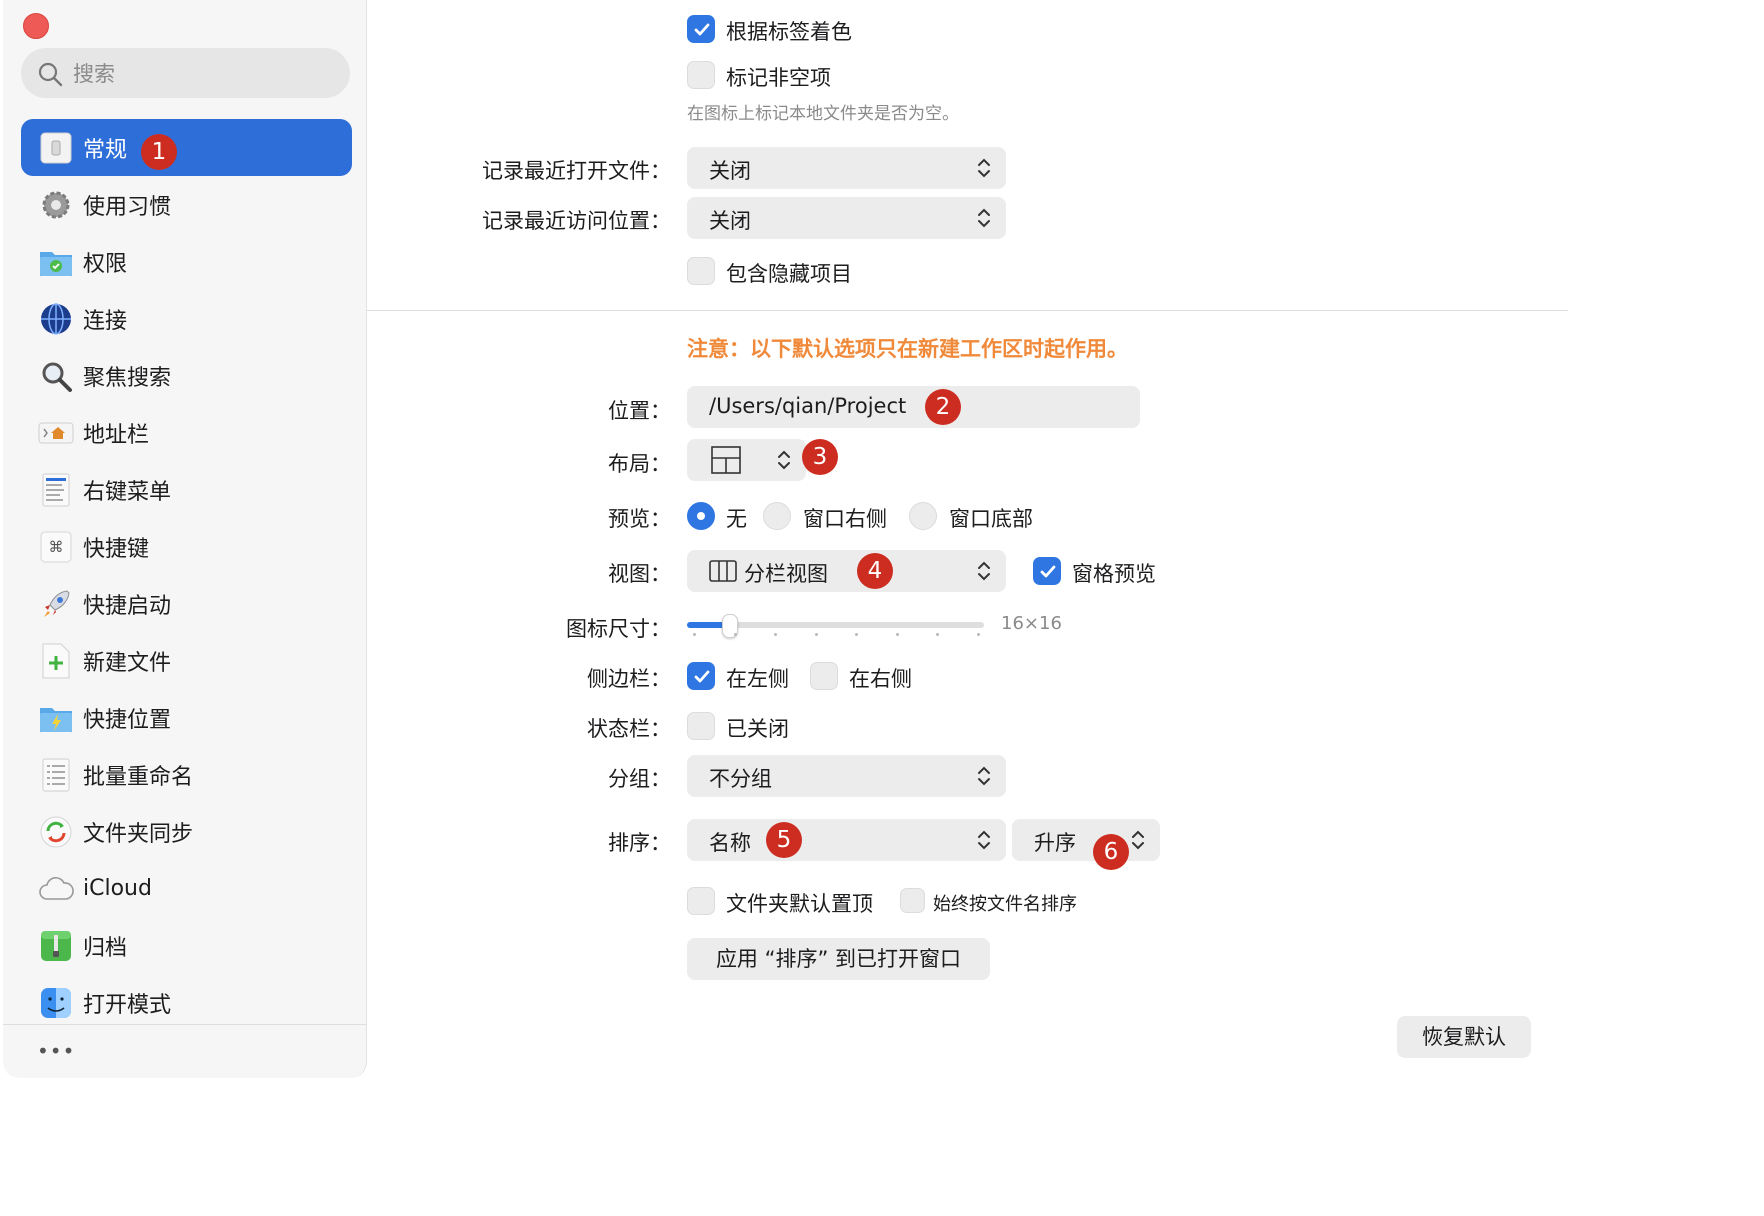 The height and width of the screenshot is (1216, 1764). Describe the element at coordinates (186, 660) in the screenshot. I see `sidebar-item-new-file: 新建文件` at that location.